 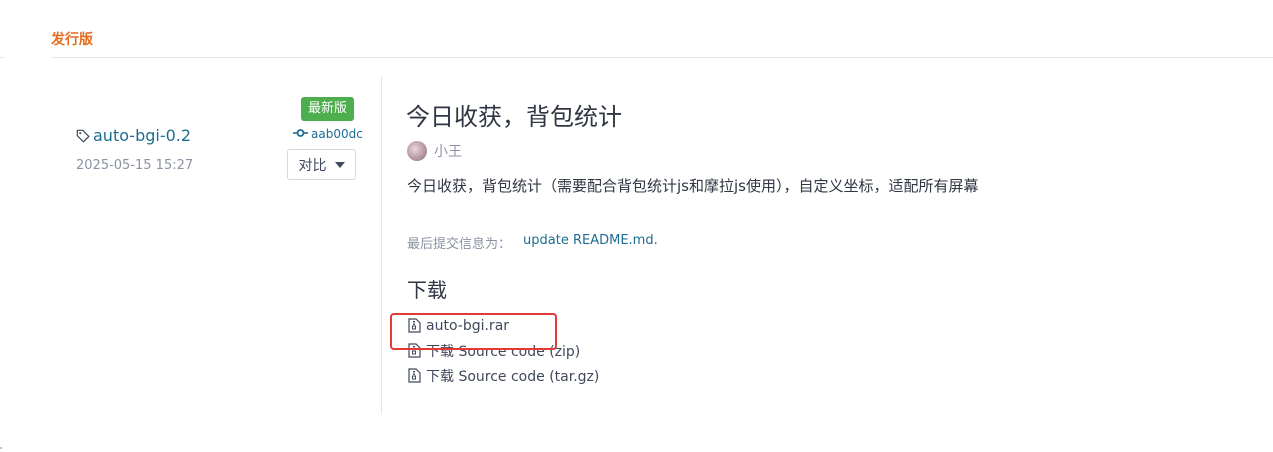 I want to click on last-commit-row: 最后提交信息为： update README.md., so click(x=532, y=242).